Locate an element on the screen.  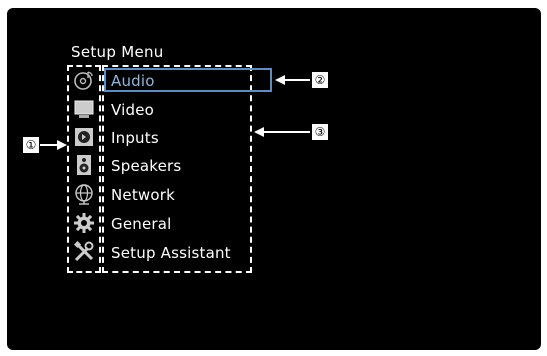
callout-arrows is located at coordinates (175, 112).